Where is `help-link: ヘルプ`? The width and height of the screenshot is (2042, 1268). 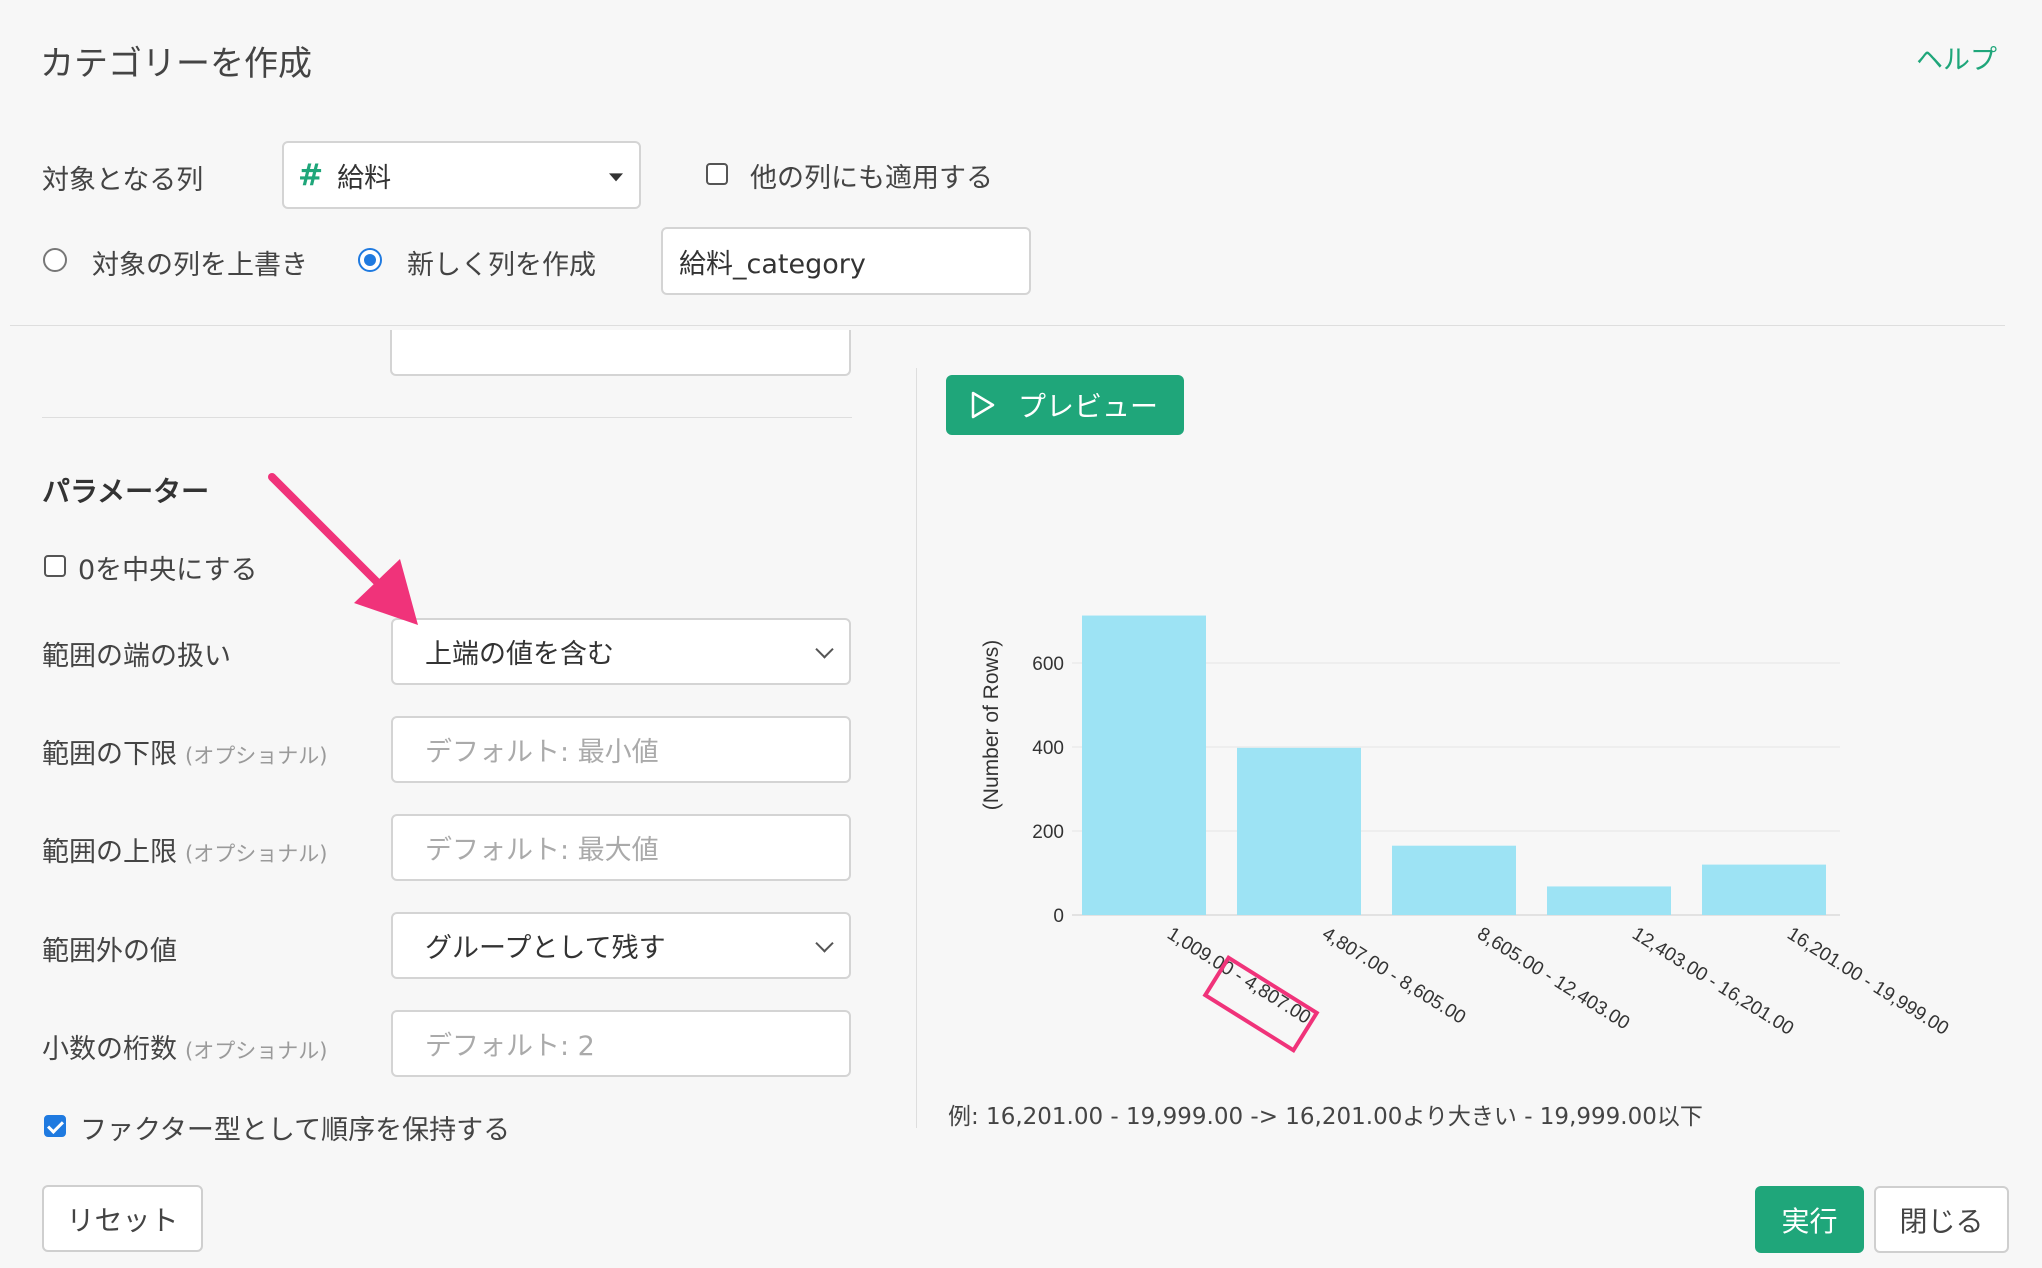 help-link: ヘルプ is located at coordinates (1956, 57).